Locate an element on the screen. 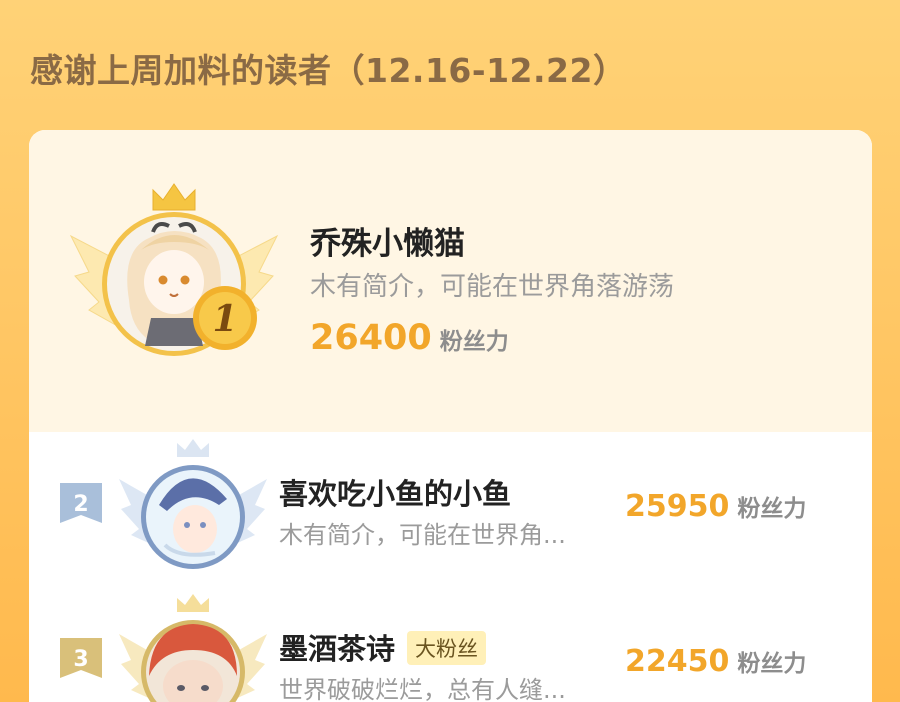 The height and width of the screenshot is (702, 900). list-item-name: 喜欢吃小鱼的小鱼 is located at coordinates (395, 492).